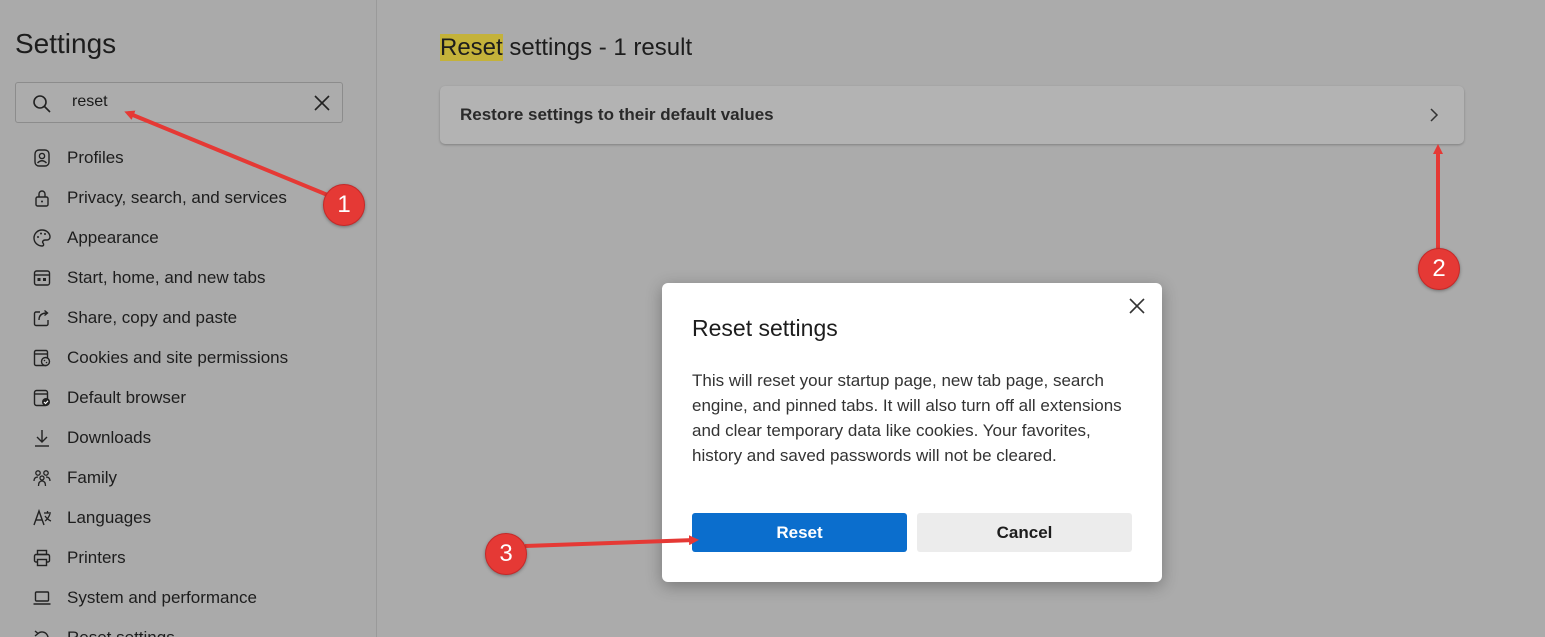 This screenshot has height=637, width=1545. Describe the element at coordinates (188, 518) in the screenshot. I see `sidebar-item-languages: Languages` at that location.